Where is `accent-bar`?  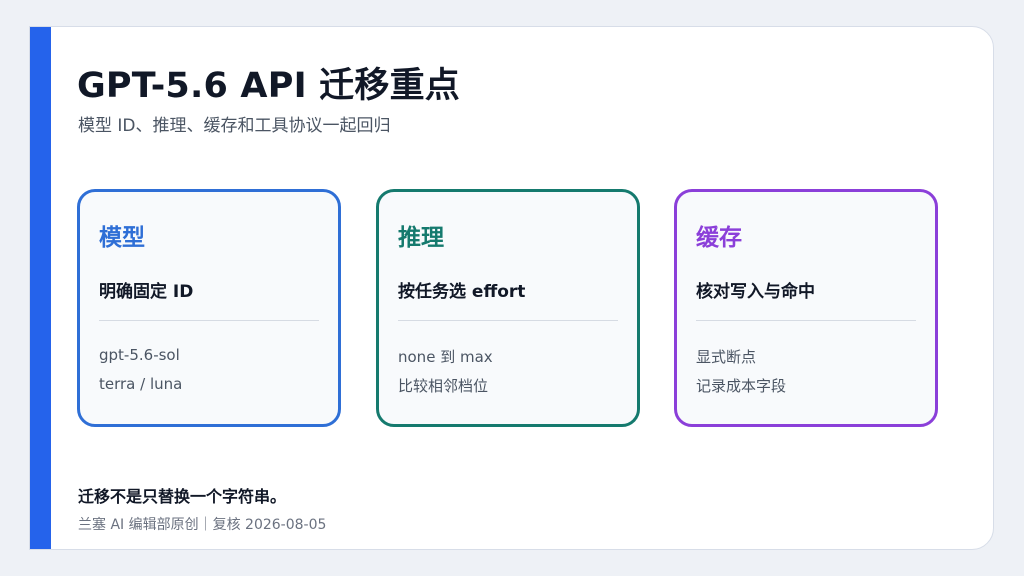 accent-bar is located at coordinates (40, 288).